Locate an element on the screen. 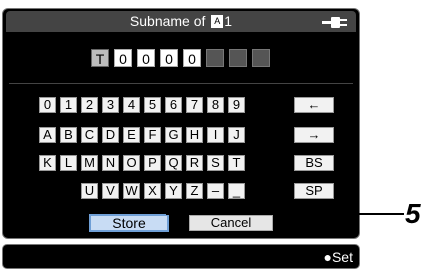 The height and width of the screenshot is (271, 427). key-row4-6: – is located at coordinates (215, 191).